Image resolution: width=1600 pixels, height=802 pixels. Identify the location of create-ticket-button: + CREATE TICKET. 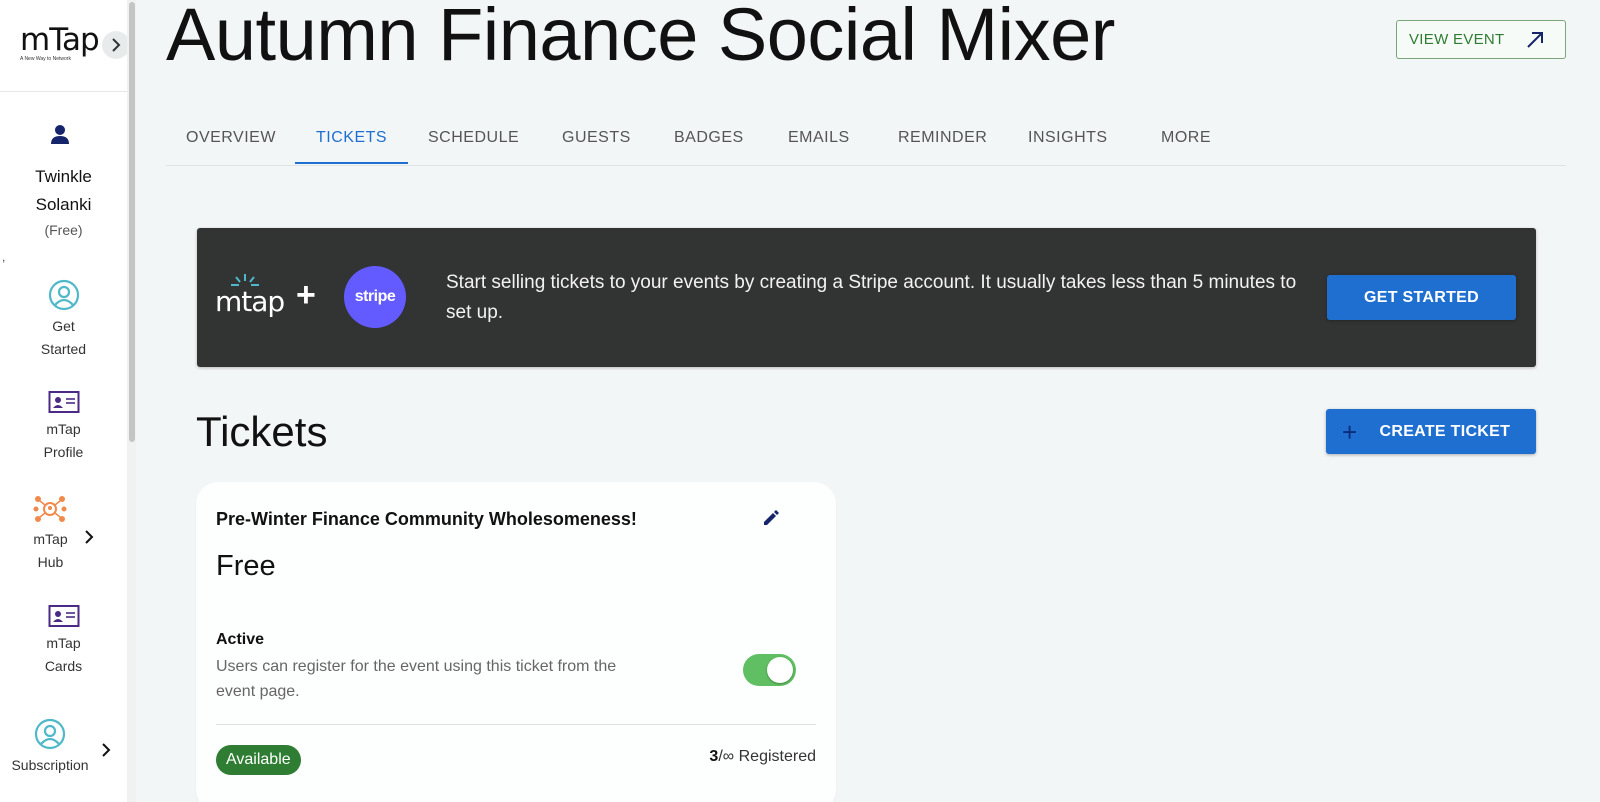
(1431, 431).